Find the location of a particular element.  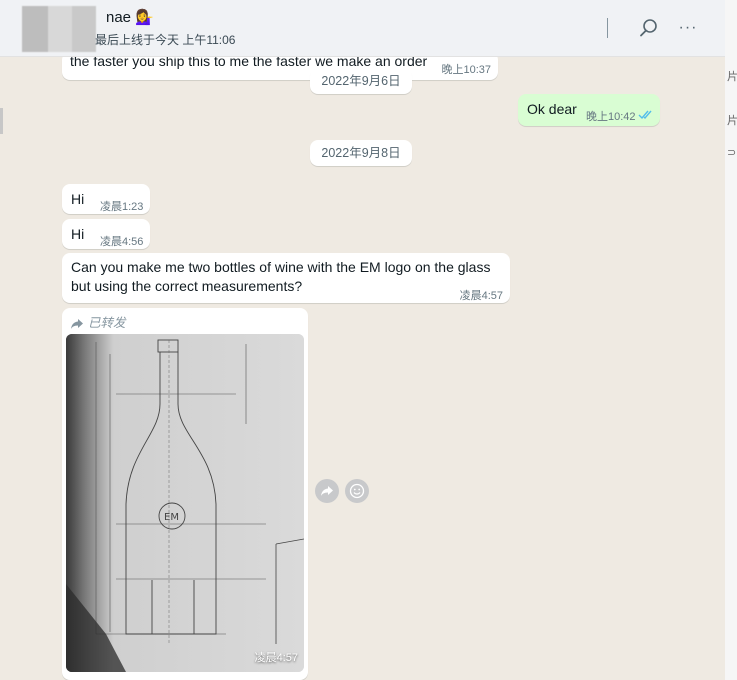

message-time: 晚上10:42 is located at coordinates (611, 117).